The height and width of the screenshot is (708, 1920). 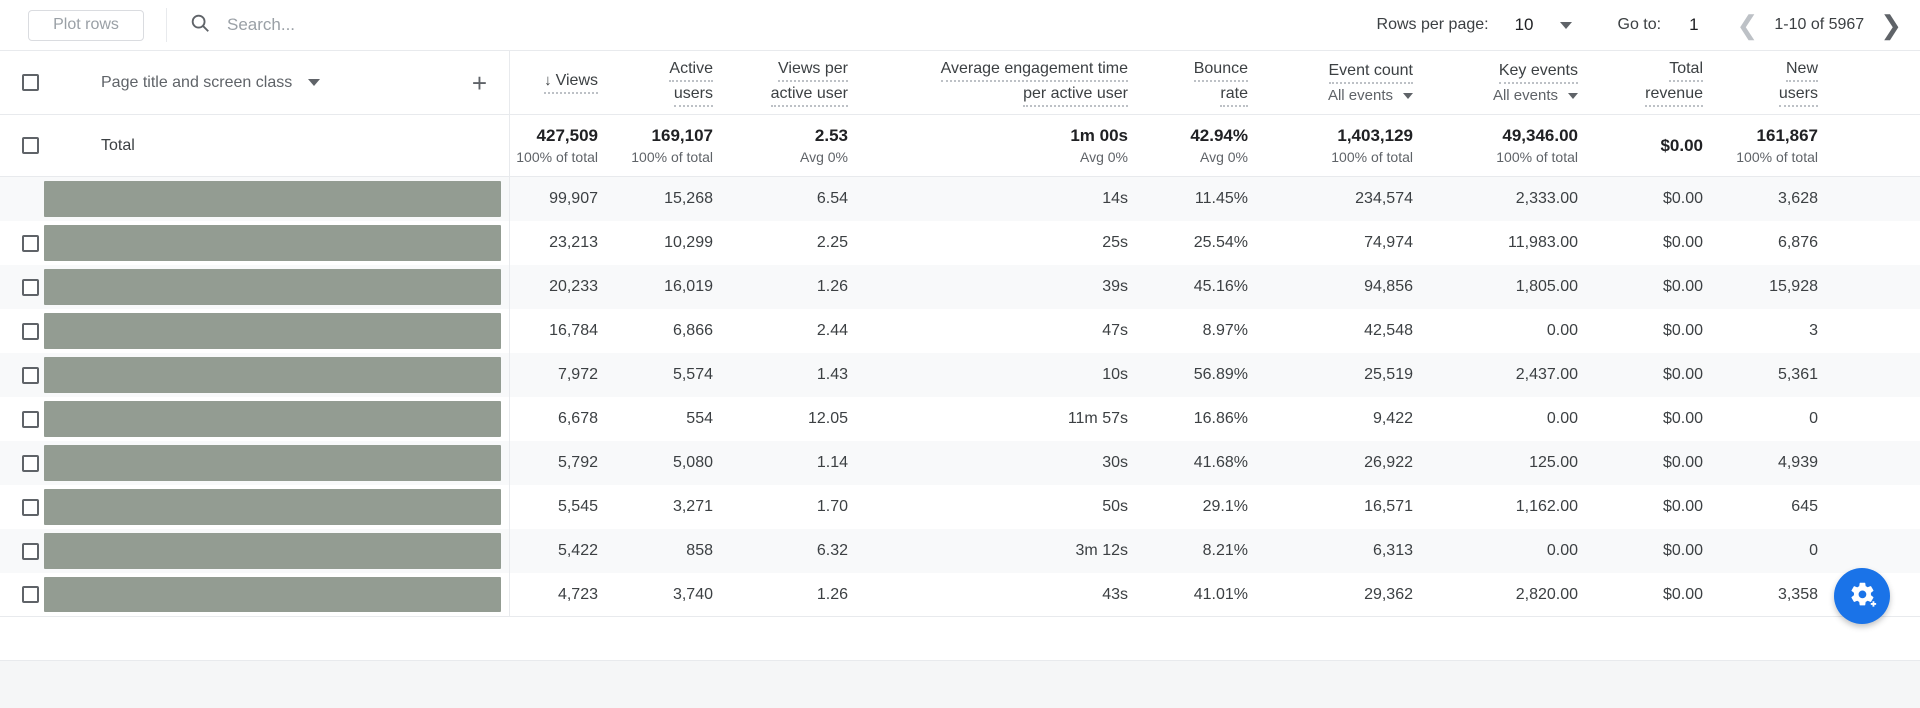 What do you see at coordinates (1819, 24) in the screenshot?
I see `page-range-label: 1-10 of 5967` at bounding box center [1819, 24].